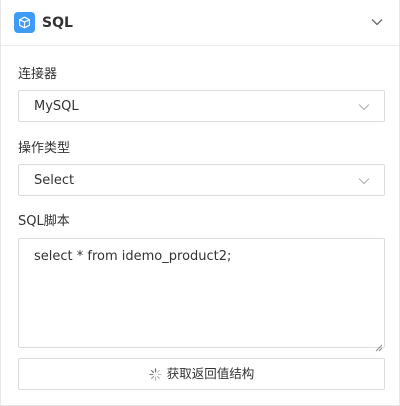 This screenshot has height=406, width=400. I want to click on operation-type-select-value: Select, so click(54, 180).